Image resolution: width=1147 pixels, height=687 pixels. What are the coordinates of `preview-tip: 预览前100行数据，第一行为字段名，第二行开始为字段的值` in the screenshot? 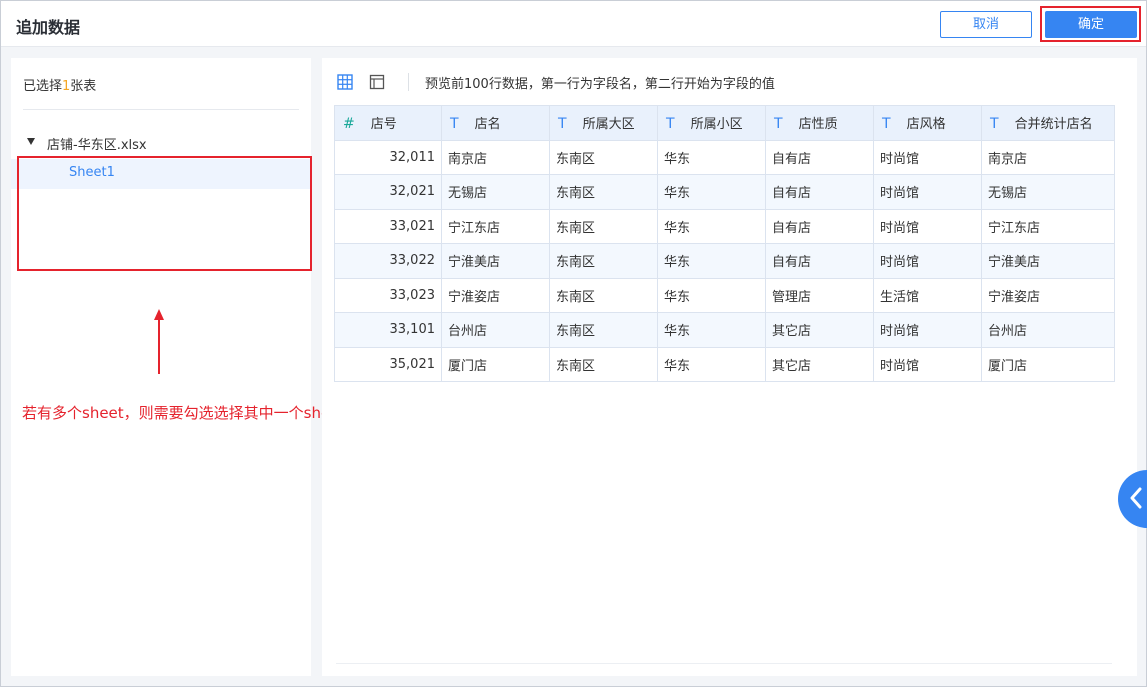 It's located at (600, 84).